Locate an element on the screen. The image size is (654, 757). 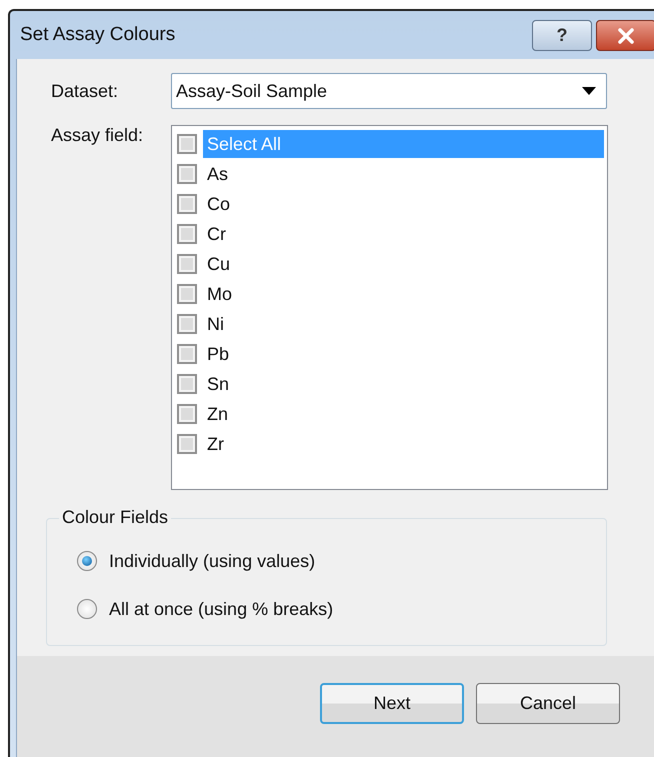
dropdown-arrow-icon is located at coordinates (589, 91).